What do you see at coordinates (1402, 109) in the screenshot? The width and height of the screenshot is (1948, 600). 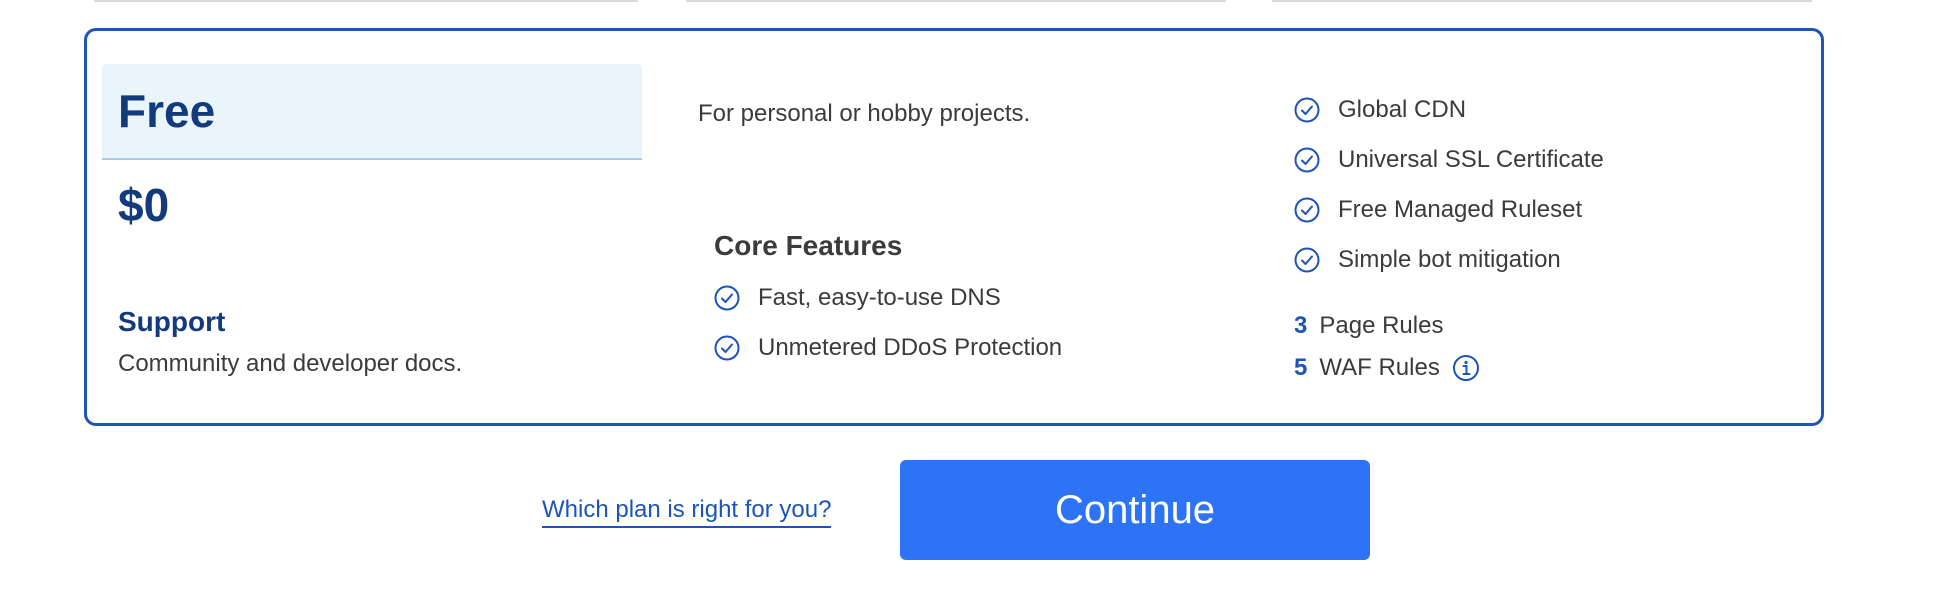 I see `extra-feature-label: Global CDN` at bounding box center [1402, 109].